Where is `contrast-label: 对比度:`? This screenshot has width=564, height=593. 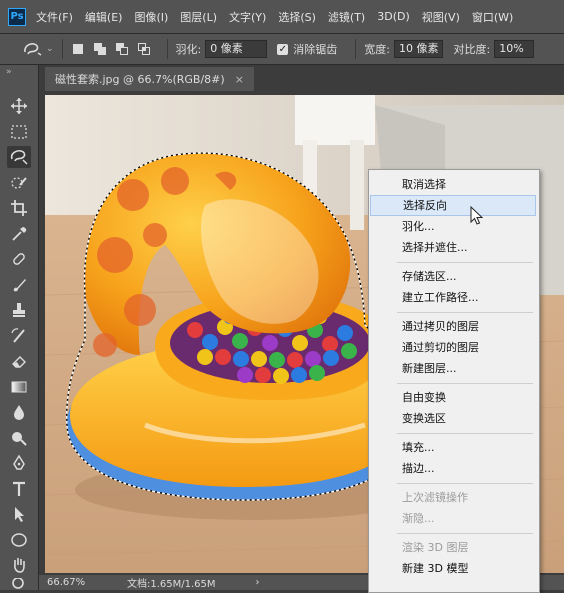
contrast-label: 对比度: is located at coordinates (472, 49).